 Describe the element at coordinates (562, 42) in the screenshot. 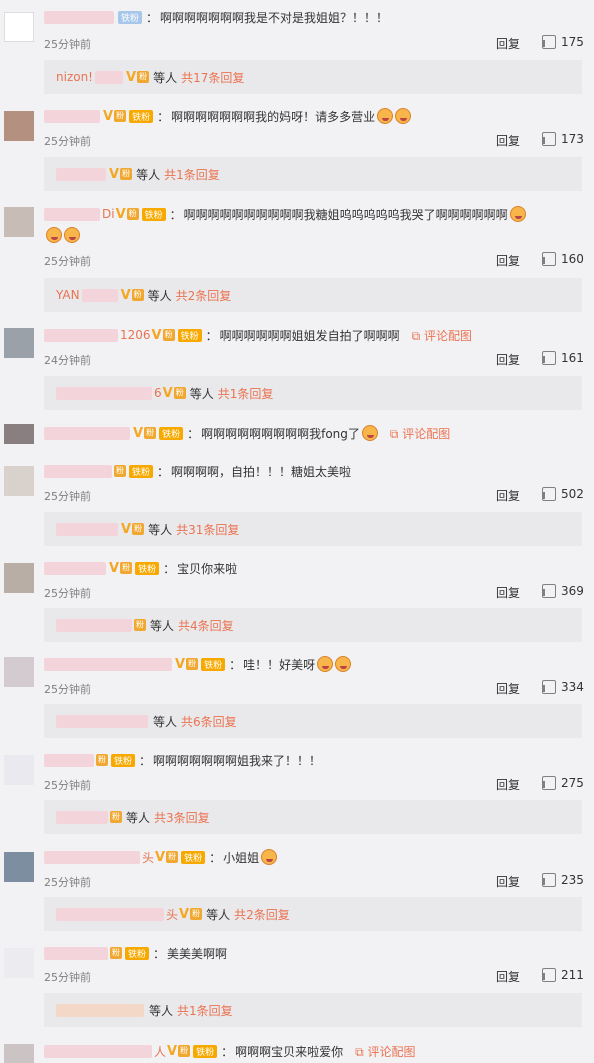

I see `like-button: 175` at that location.